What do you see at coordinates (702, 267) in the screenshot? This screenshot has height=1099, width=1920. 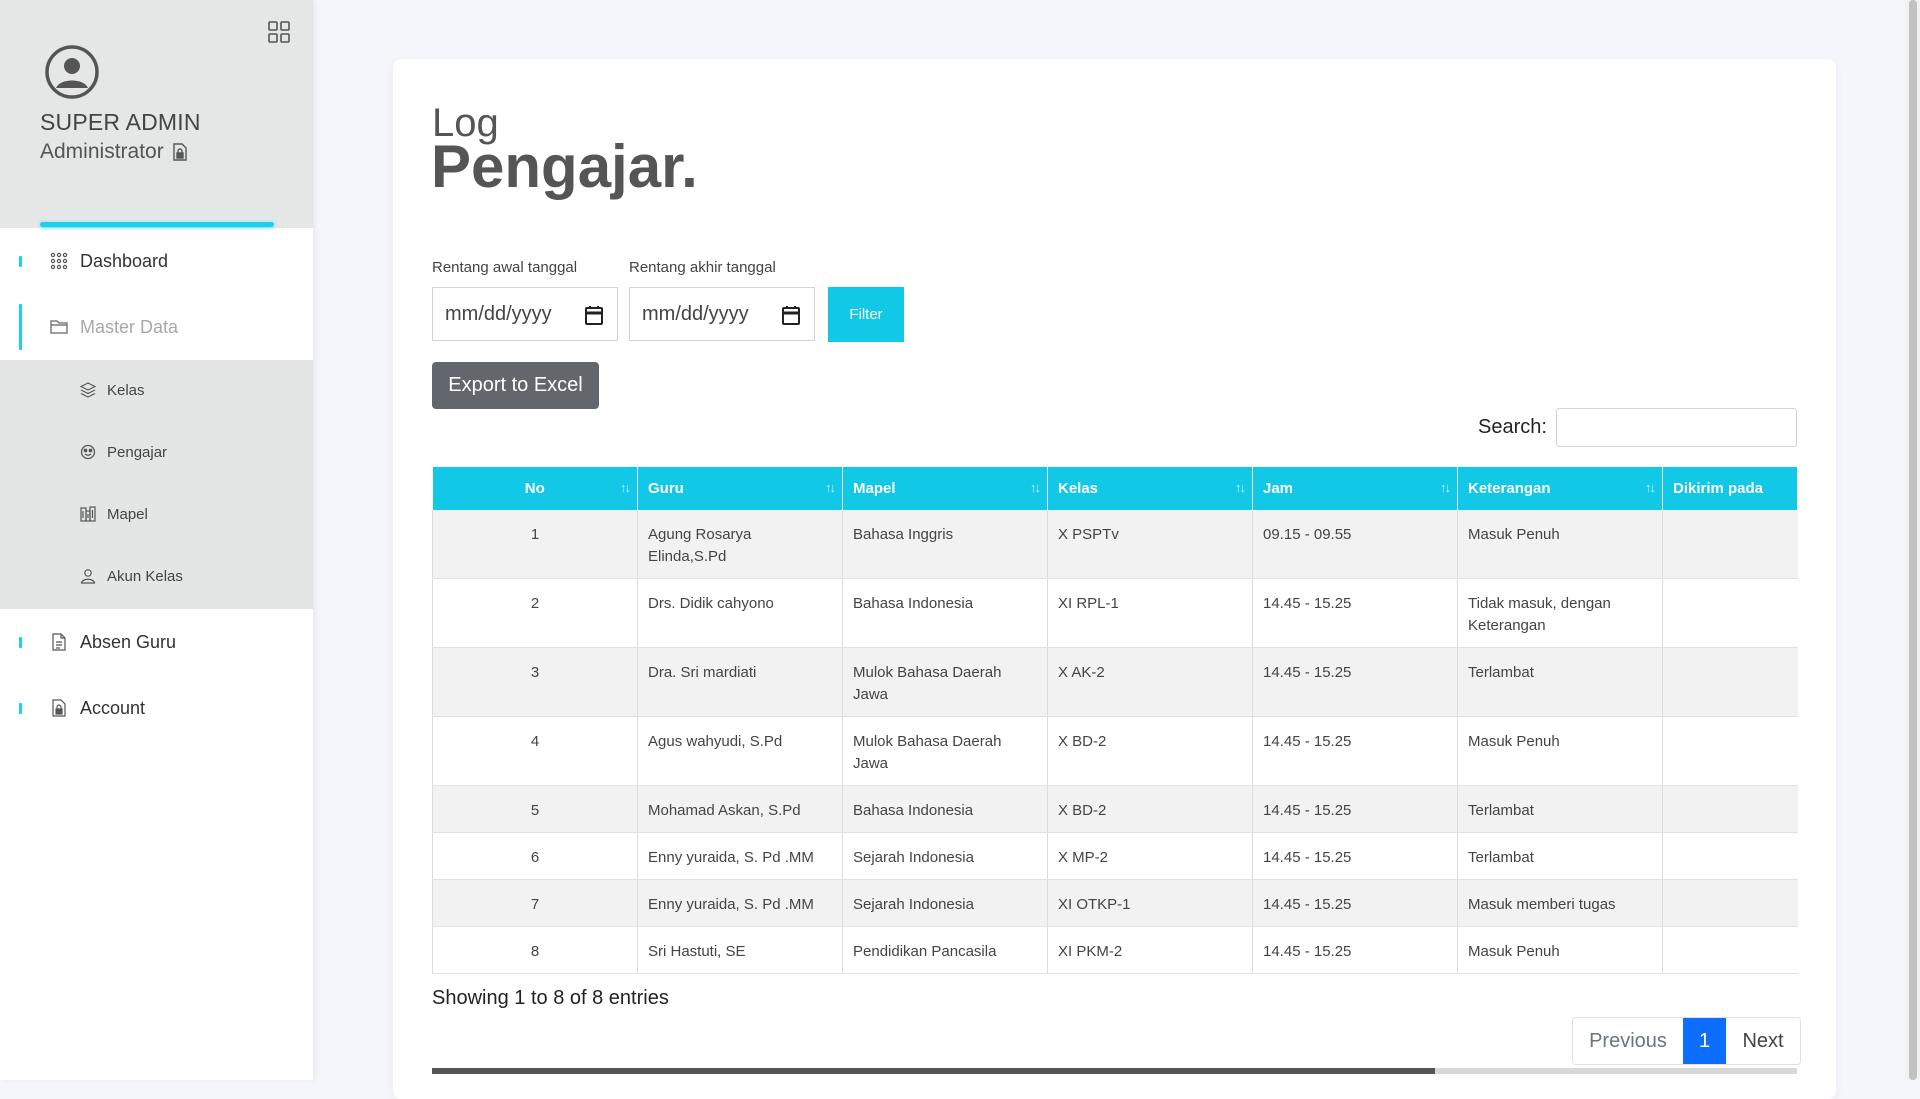 I see `end-date-label: Rentang akhir tanggal` at bounding box center [702, 267].